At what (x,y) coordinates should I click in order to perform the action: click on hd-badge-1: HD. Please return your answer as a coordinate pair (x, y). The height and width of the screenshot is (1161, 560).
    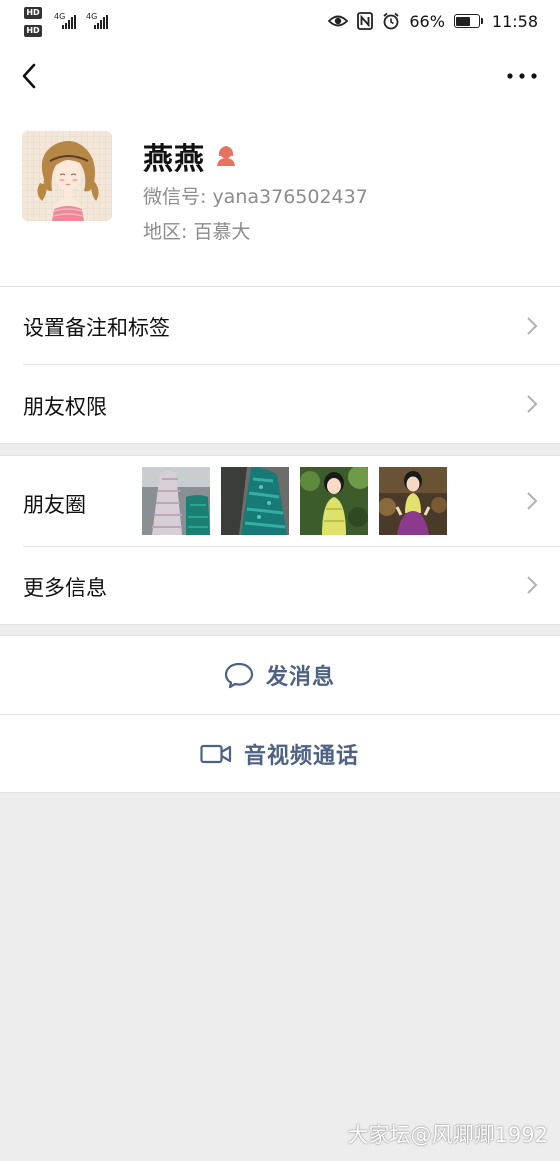
    Looking at the image, I should click on (33, 13).